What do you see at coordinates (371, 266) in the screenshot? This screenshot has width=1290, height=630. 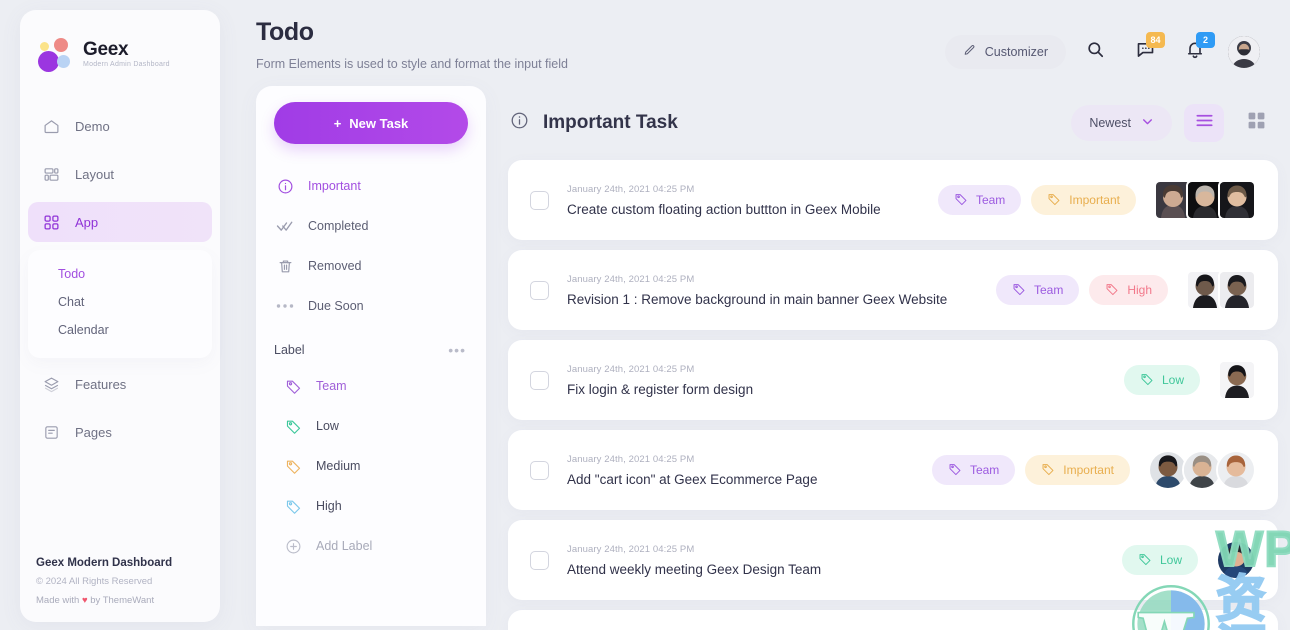 I see `filter-item-removed: Removed` at bounding box center [371, 266].